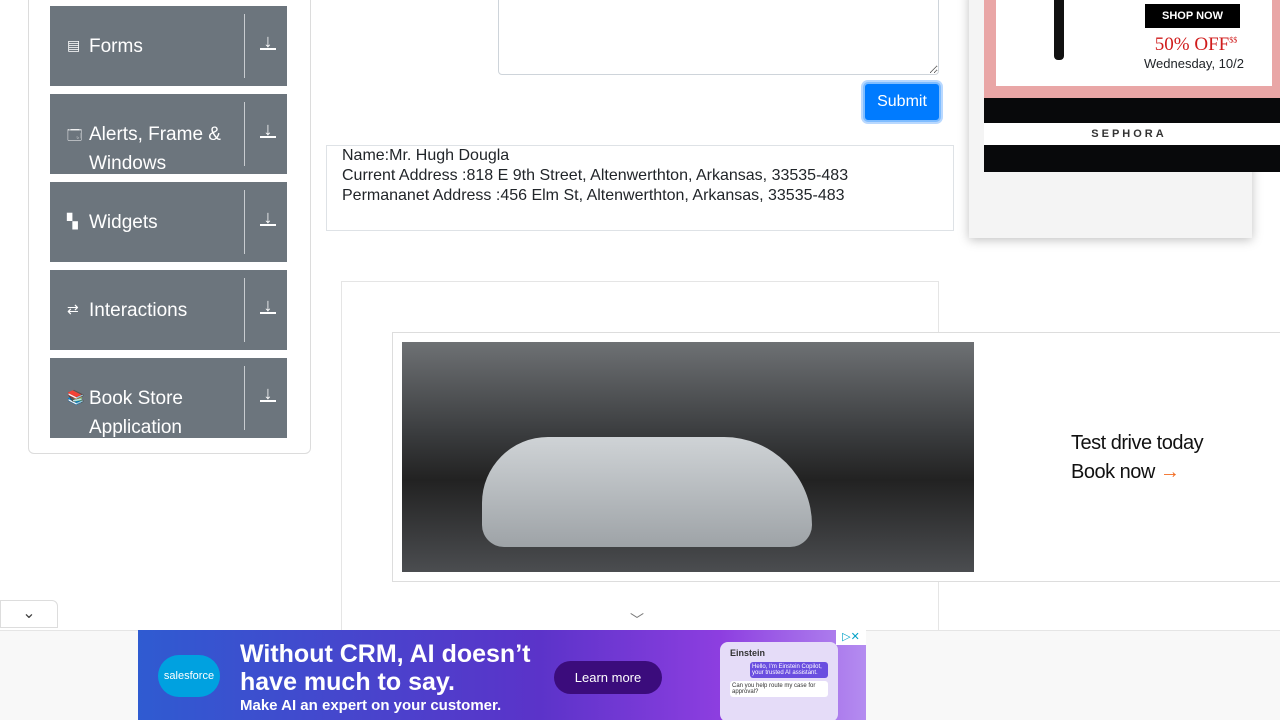 The image size is (1280, 720). I want to click on car-ad-book-now: Book now, so click(1113, 472).